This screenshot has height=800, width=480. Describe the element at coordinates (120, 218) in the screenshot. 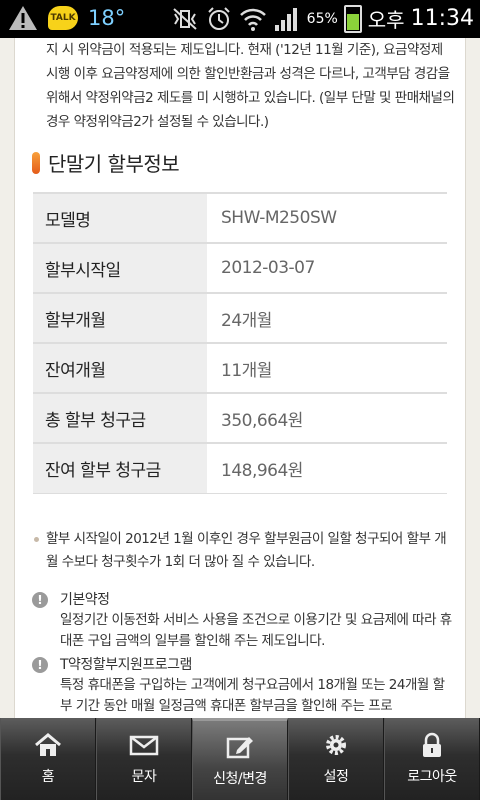

I see `row-label: 모델명` at that location.